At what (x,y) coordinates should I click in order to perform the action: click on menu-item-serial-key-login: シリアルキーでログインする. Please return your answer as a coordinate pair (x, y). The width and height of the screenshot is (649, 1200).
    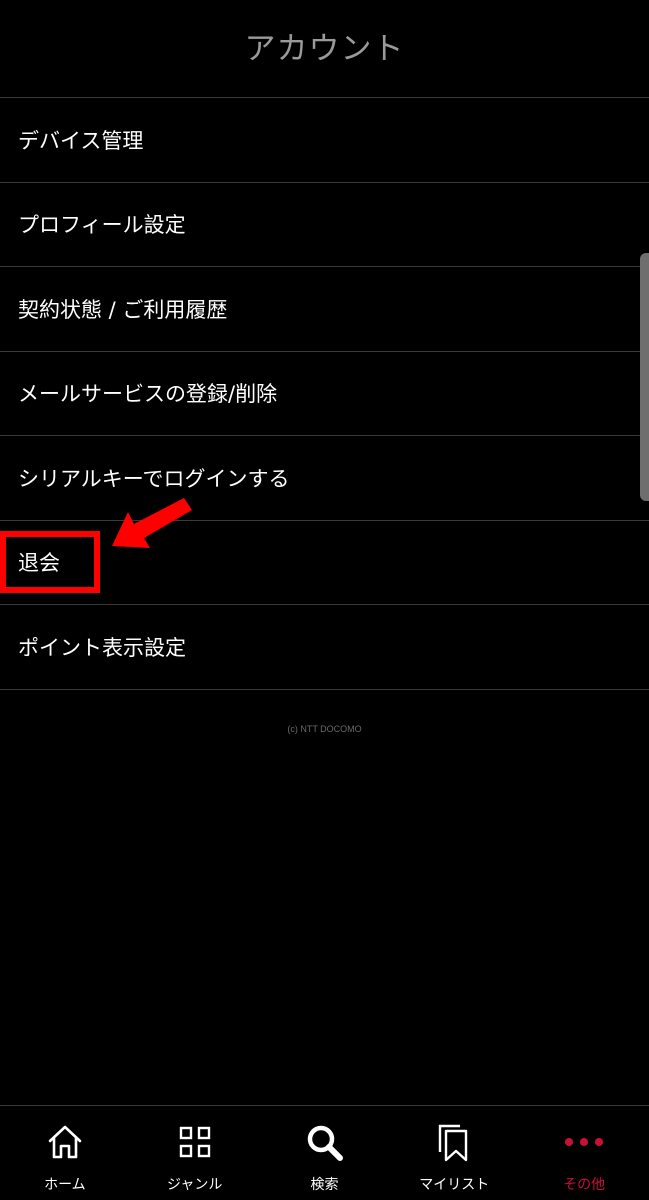
    Looking at the image, I should click on (324, 478).